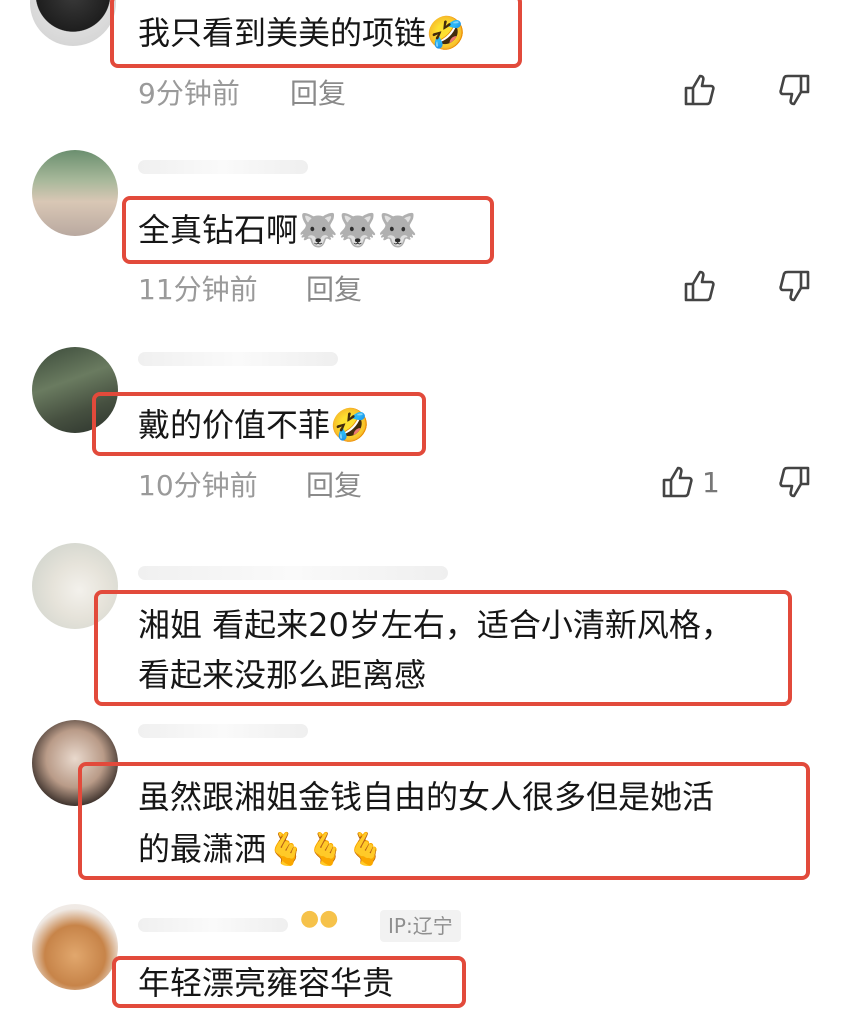 This screenshot has height=1016, width=852. I want to click on comment-text: 我只看到美美的项链🤣, so click(302, 33).